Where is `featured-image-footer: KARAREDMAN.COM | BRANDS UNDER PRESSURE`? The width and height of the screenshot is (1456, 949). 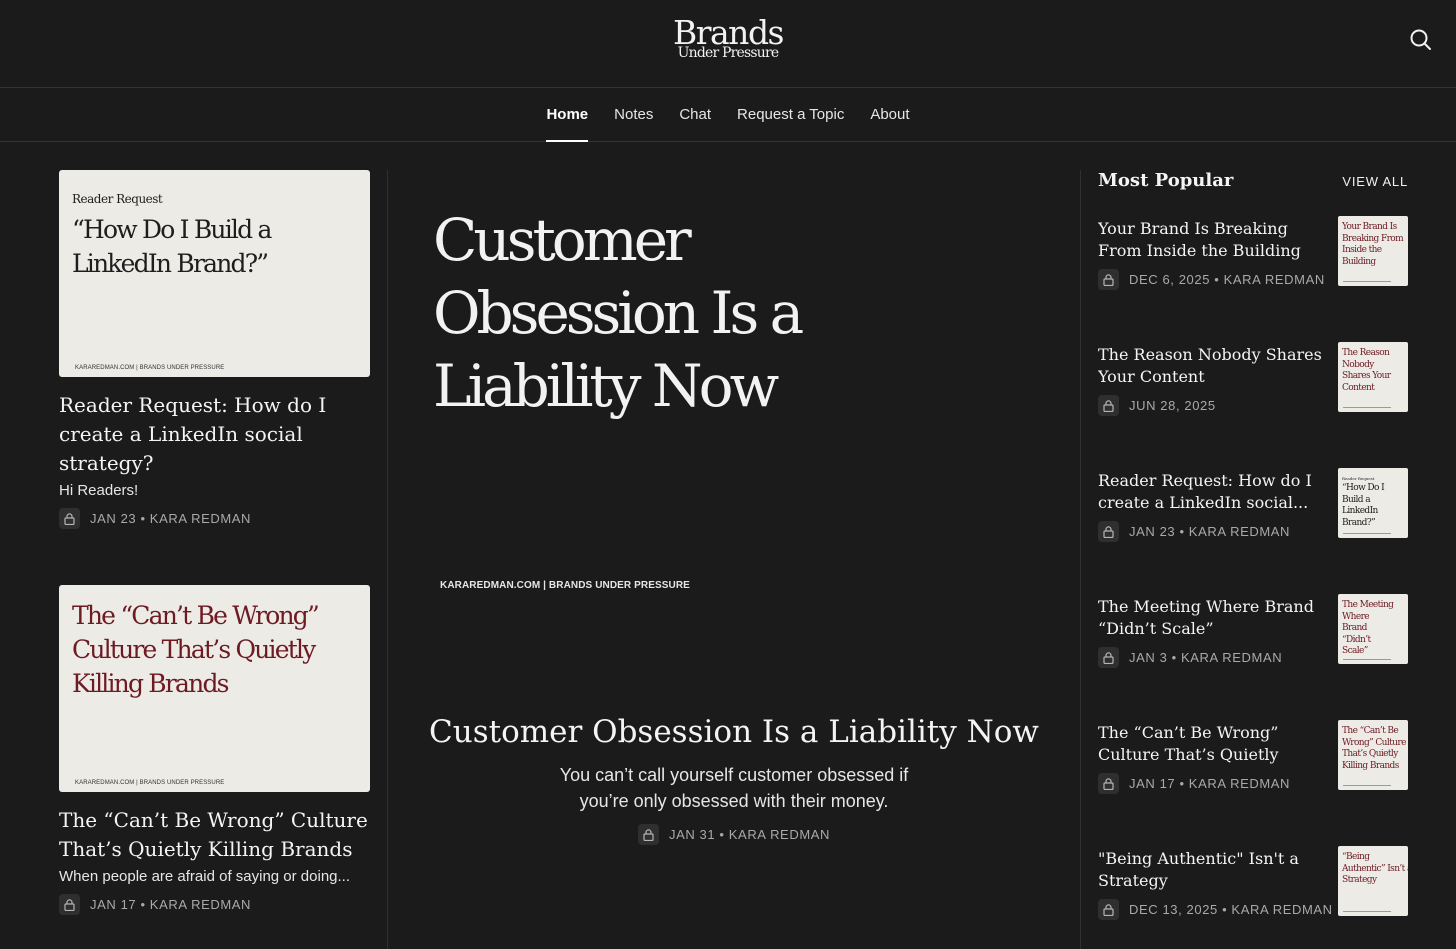
featured-image-footer: KARAREDMAN.COM | BRANDS UNDER PRESSURE is located at coordinates (565, 585).